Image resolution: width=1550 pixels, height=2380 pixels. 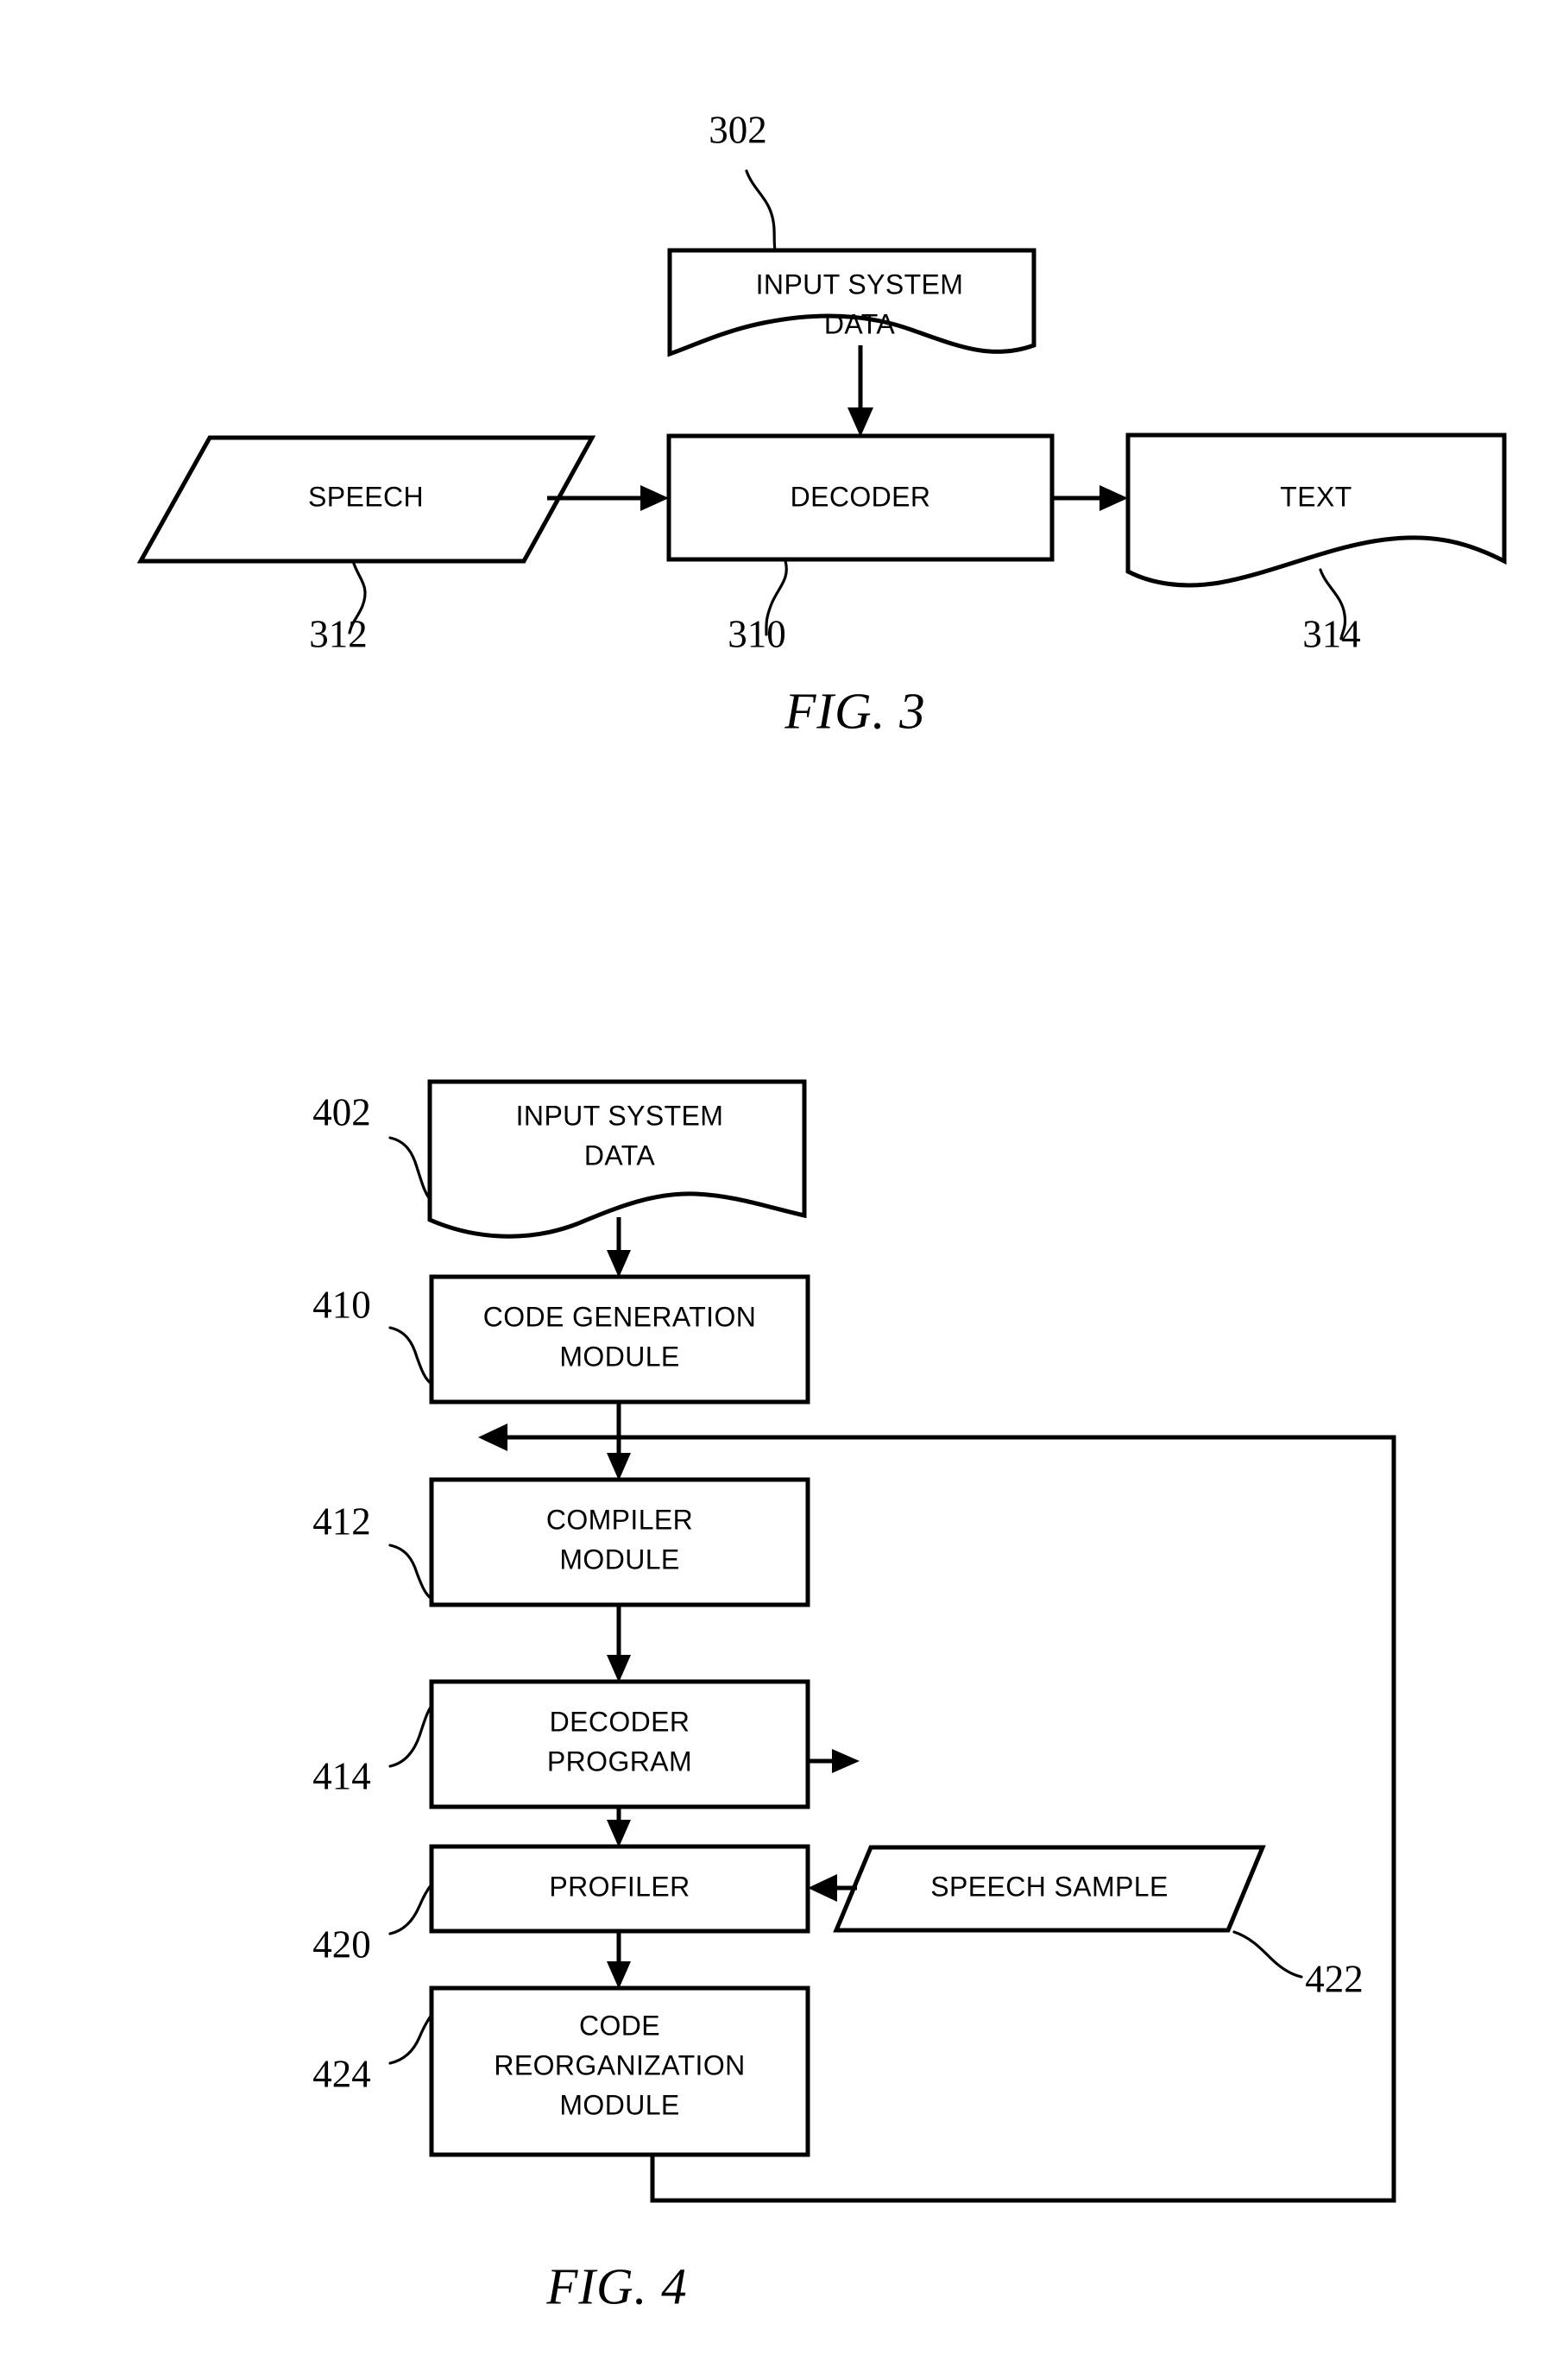 I want to click on node-speech-sample-label: SPEECH SAMPLE, so click(x=1049, y=1886).